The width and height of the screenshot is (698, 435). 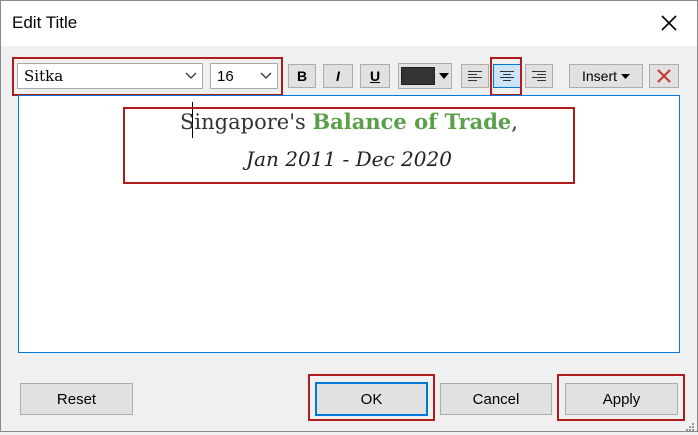 I want to click on bold-button: B, so click(x=302, y=76).